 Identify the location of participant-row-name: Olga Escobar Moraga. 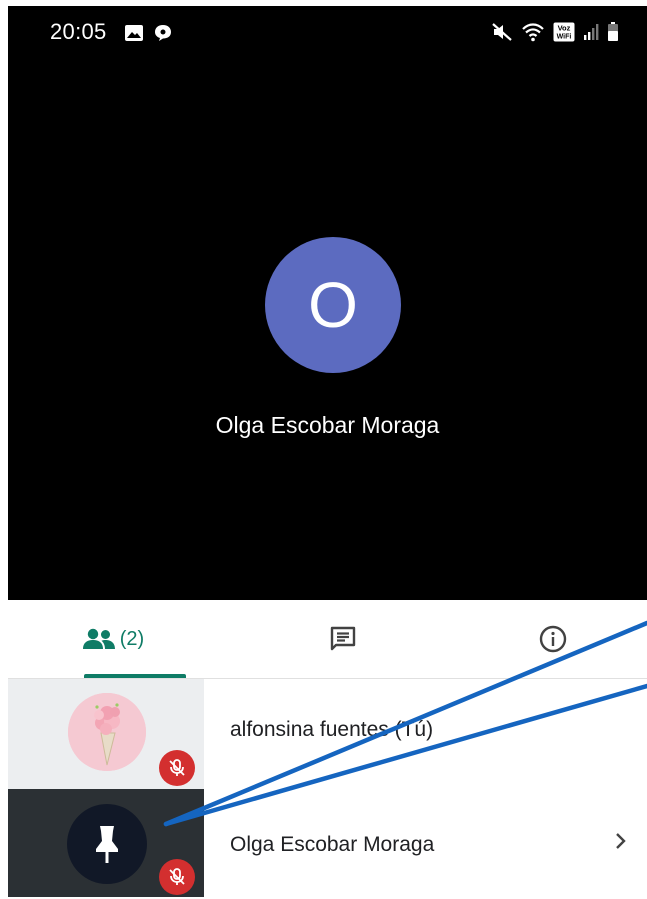
(332, 844).